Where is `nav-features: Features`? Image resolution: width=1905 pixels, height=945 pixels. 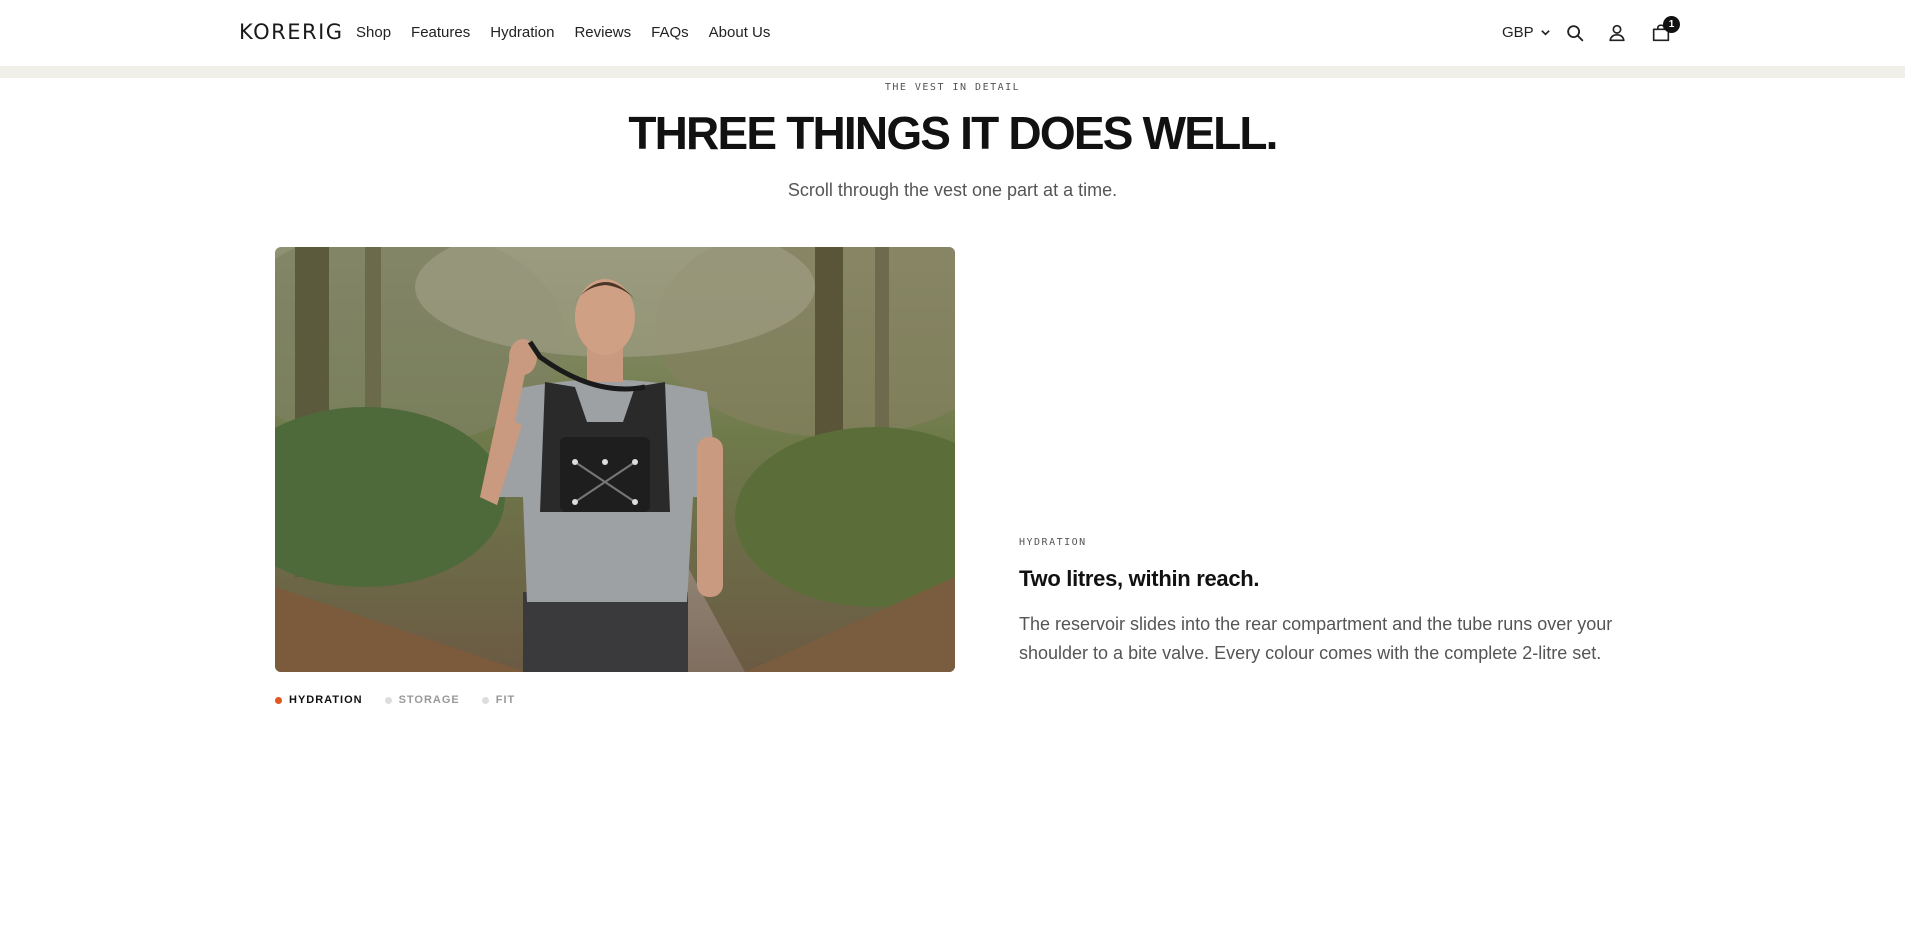 nav-features: Features is located at coordinates (440, 32).